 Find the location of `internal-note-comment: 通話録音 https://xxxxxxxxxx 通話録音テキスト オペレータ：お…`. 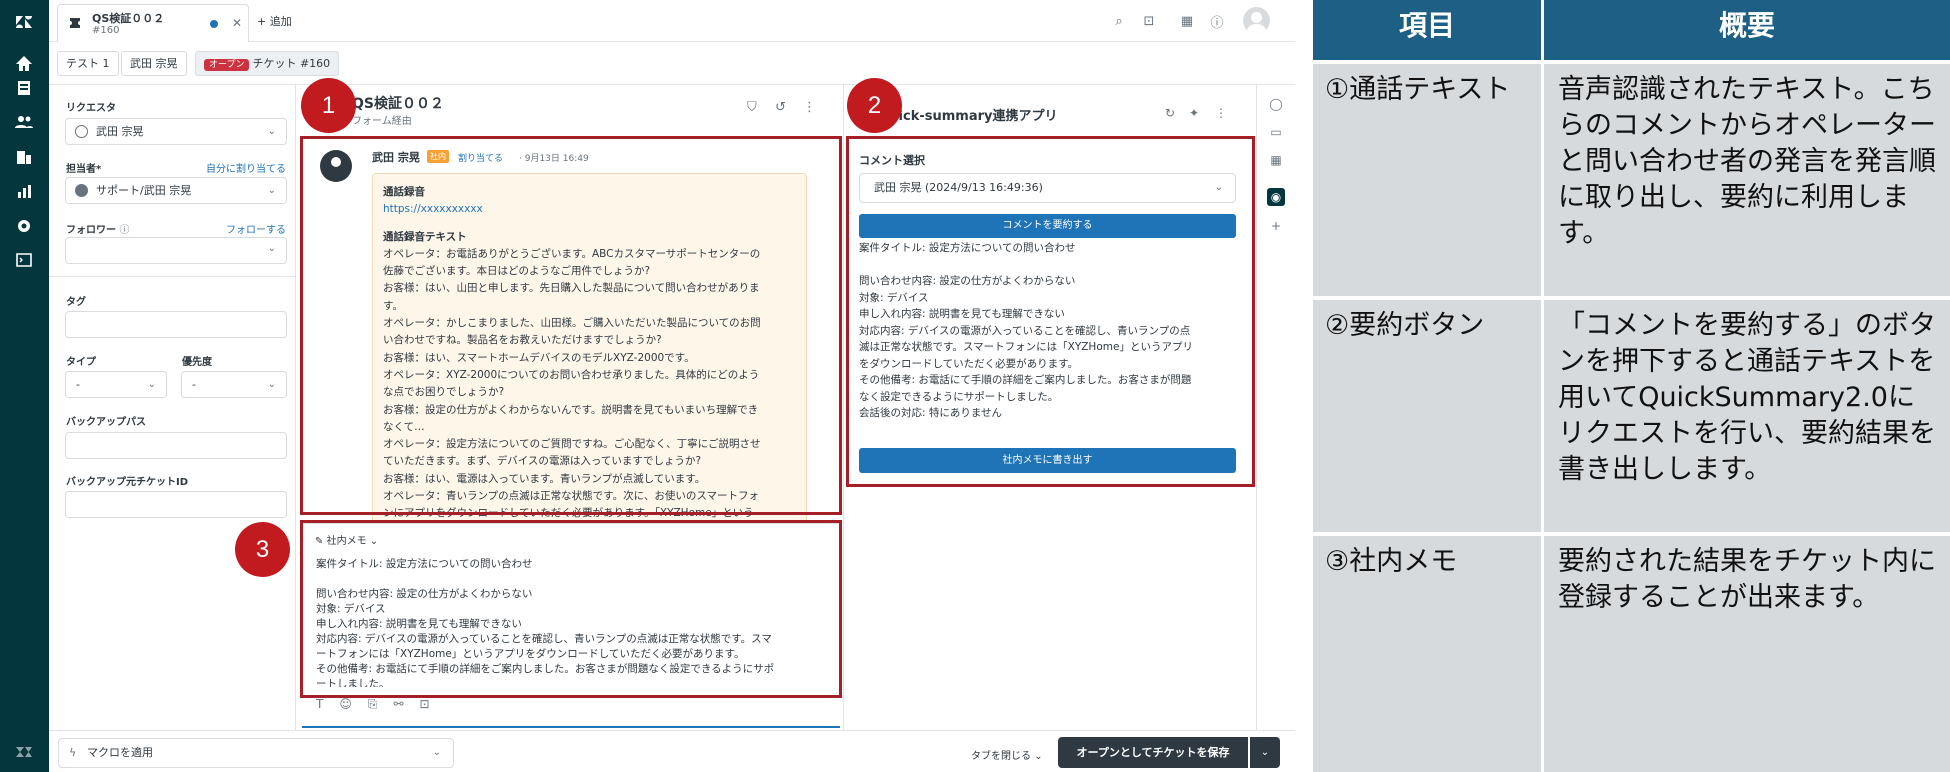

internal-note-comment: 通話録音 https://xxxxxxxxxx 通話録音テキスト オペレータ：お… is located at coordinates (589, 348).